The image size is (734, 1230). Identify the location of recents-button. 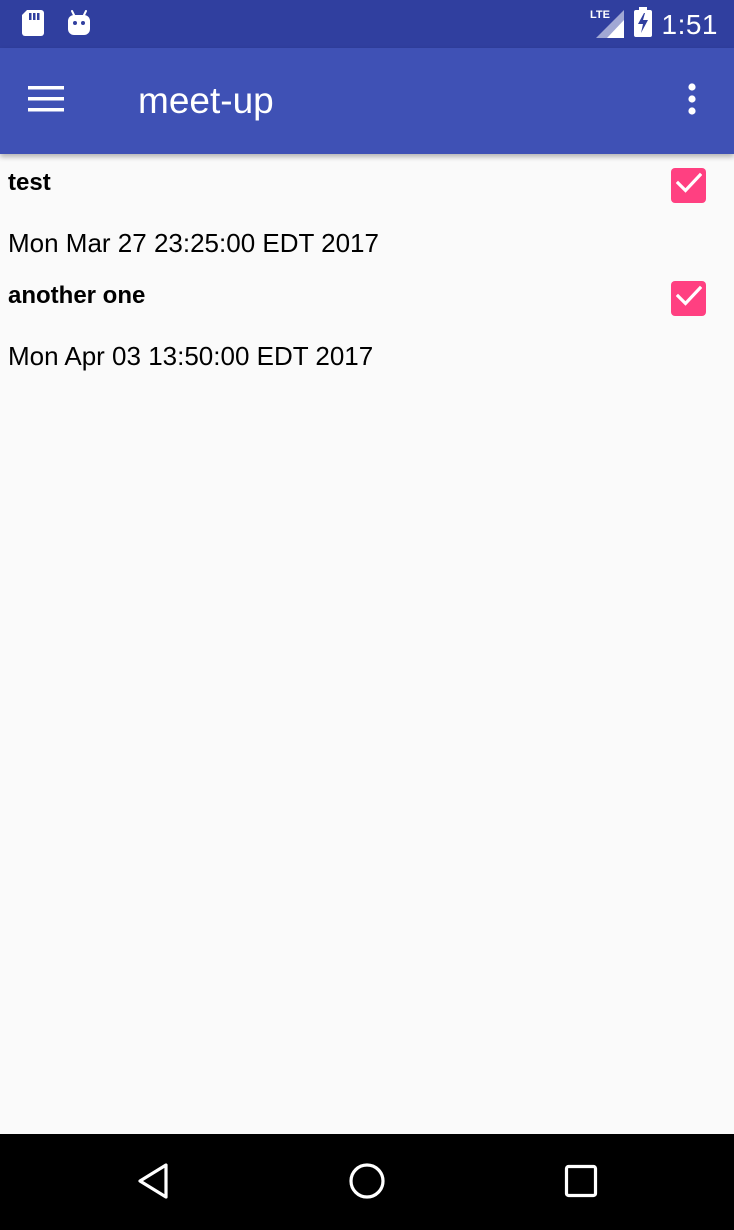
(581, 1183).